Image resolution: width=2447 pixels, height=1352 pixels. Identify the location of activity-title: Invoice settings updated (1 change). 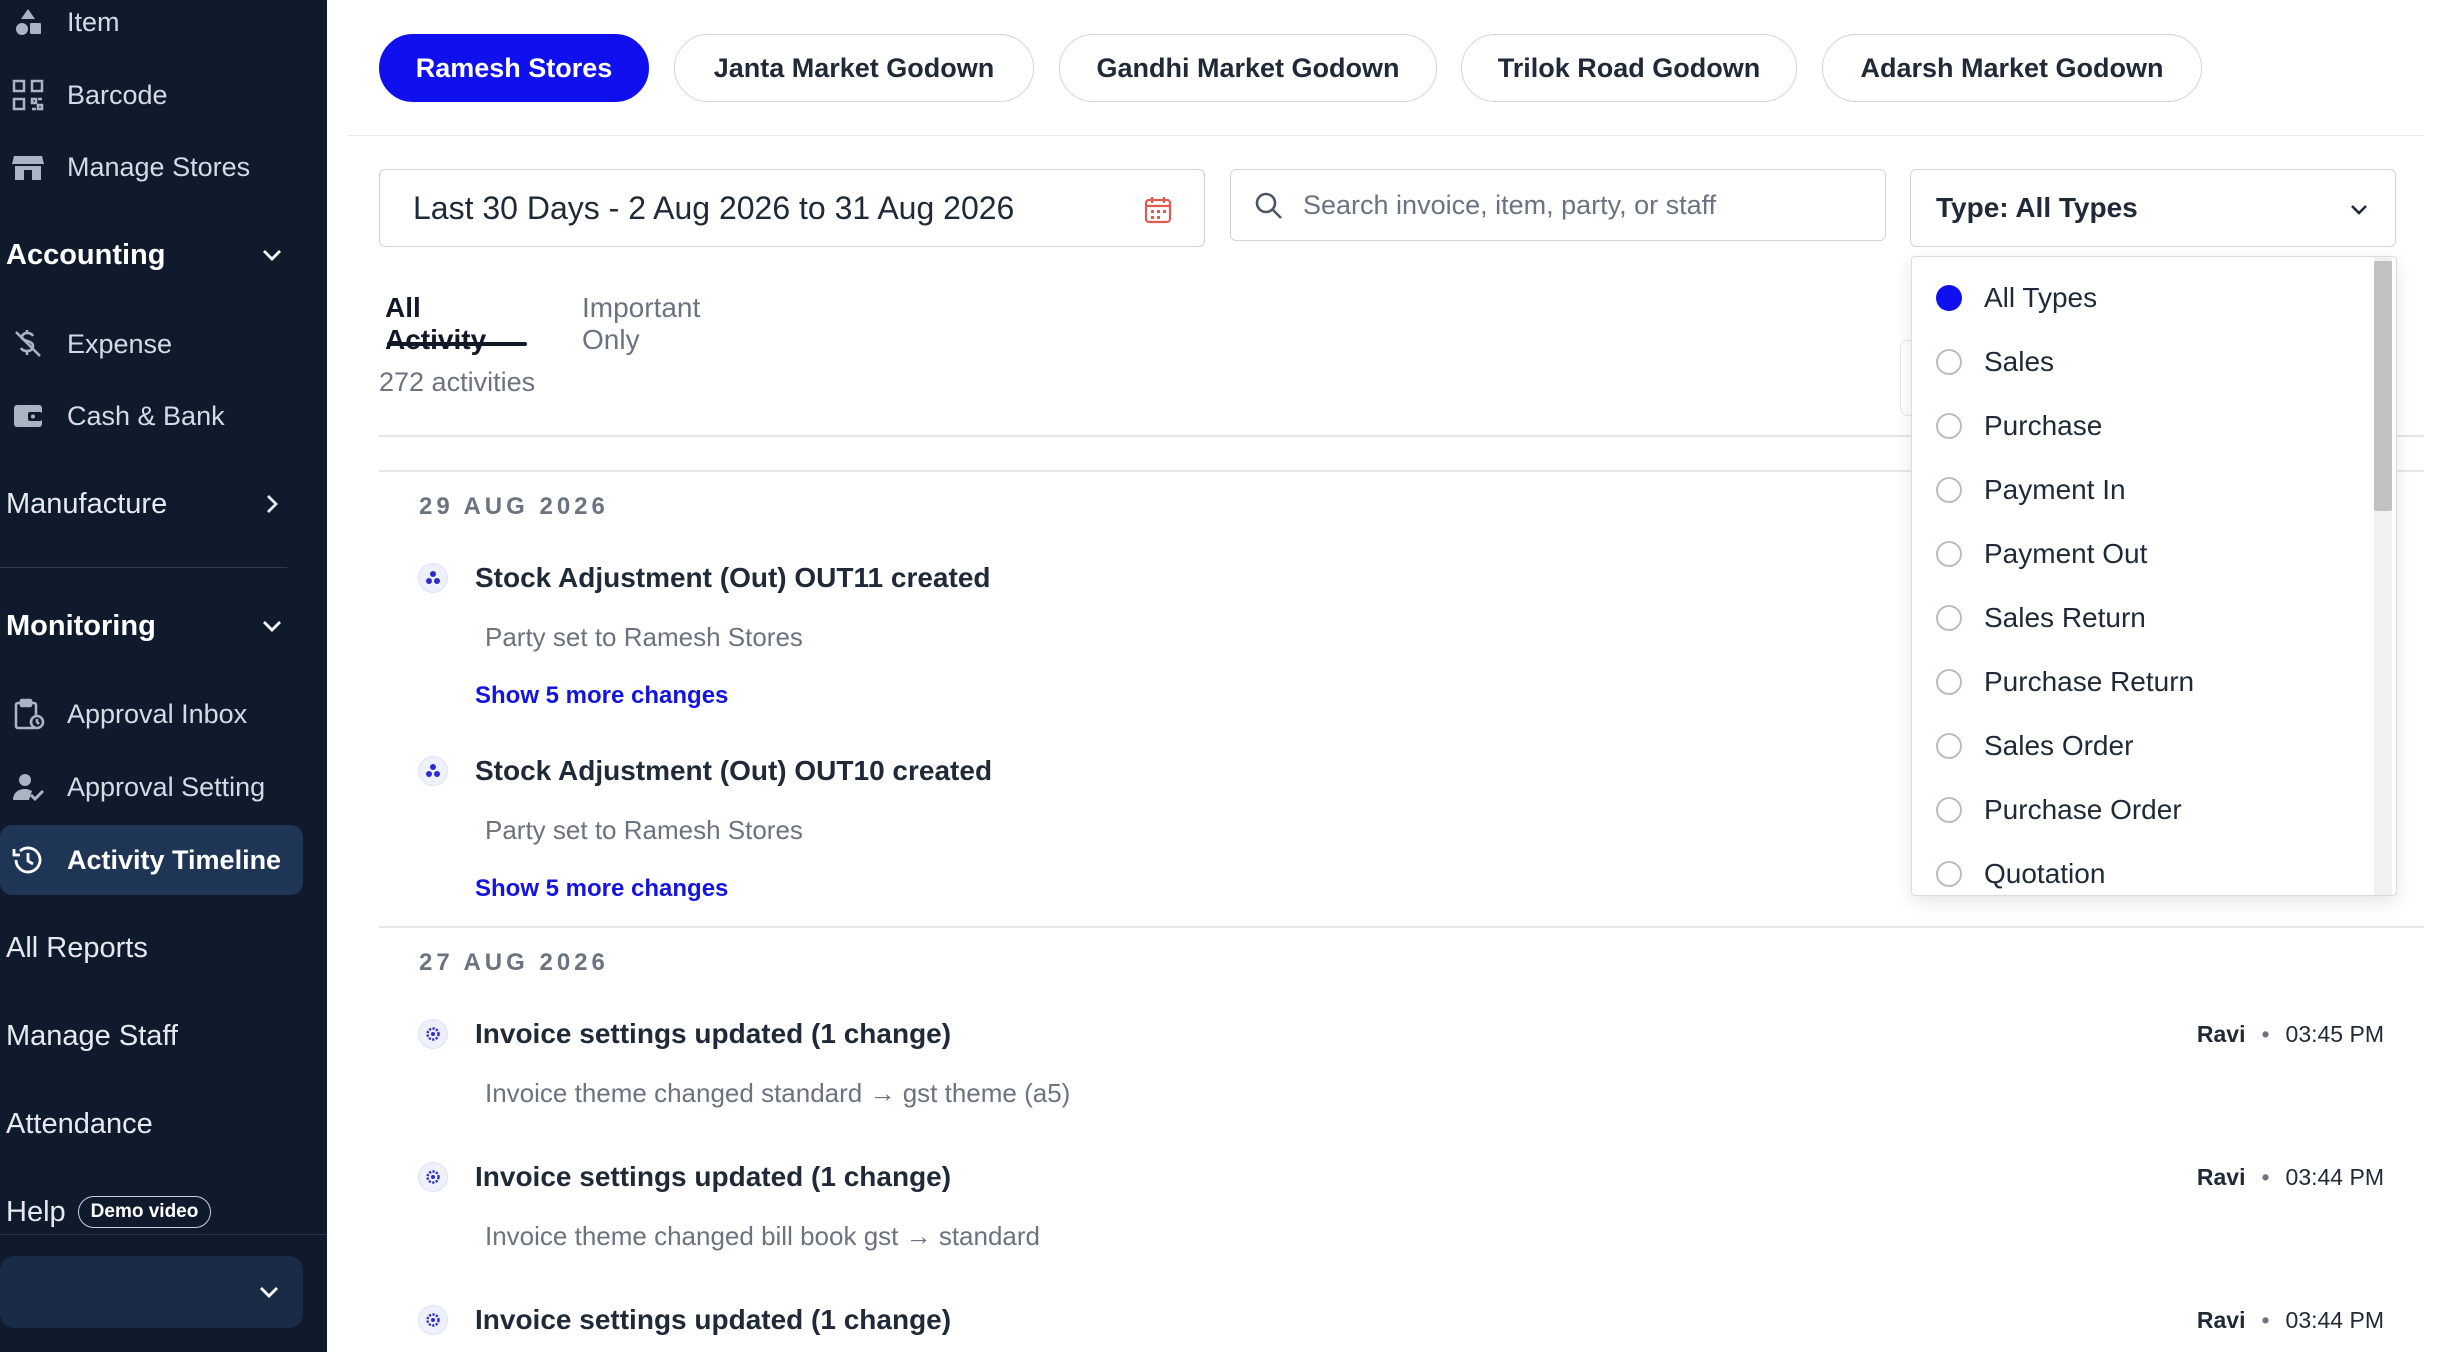
(713, 1319).